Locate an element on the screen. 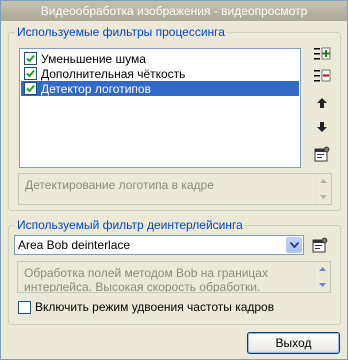  filter-item-label: Уменьшение шума is located at coordinates (93, 58).